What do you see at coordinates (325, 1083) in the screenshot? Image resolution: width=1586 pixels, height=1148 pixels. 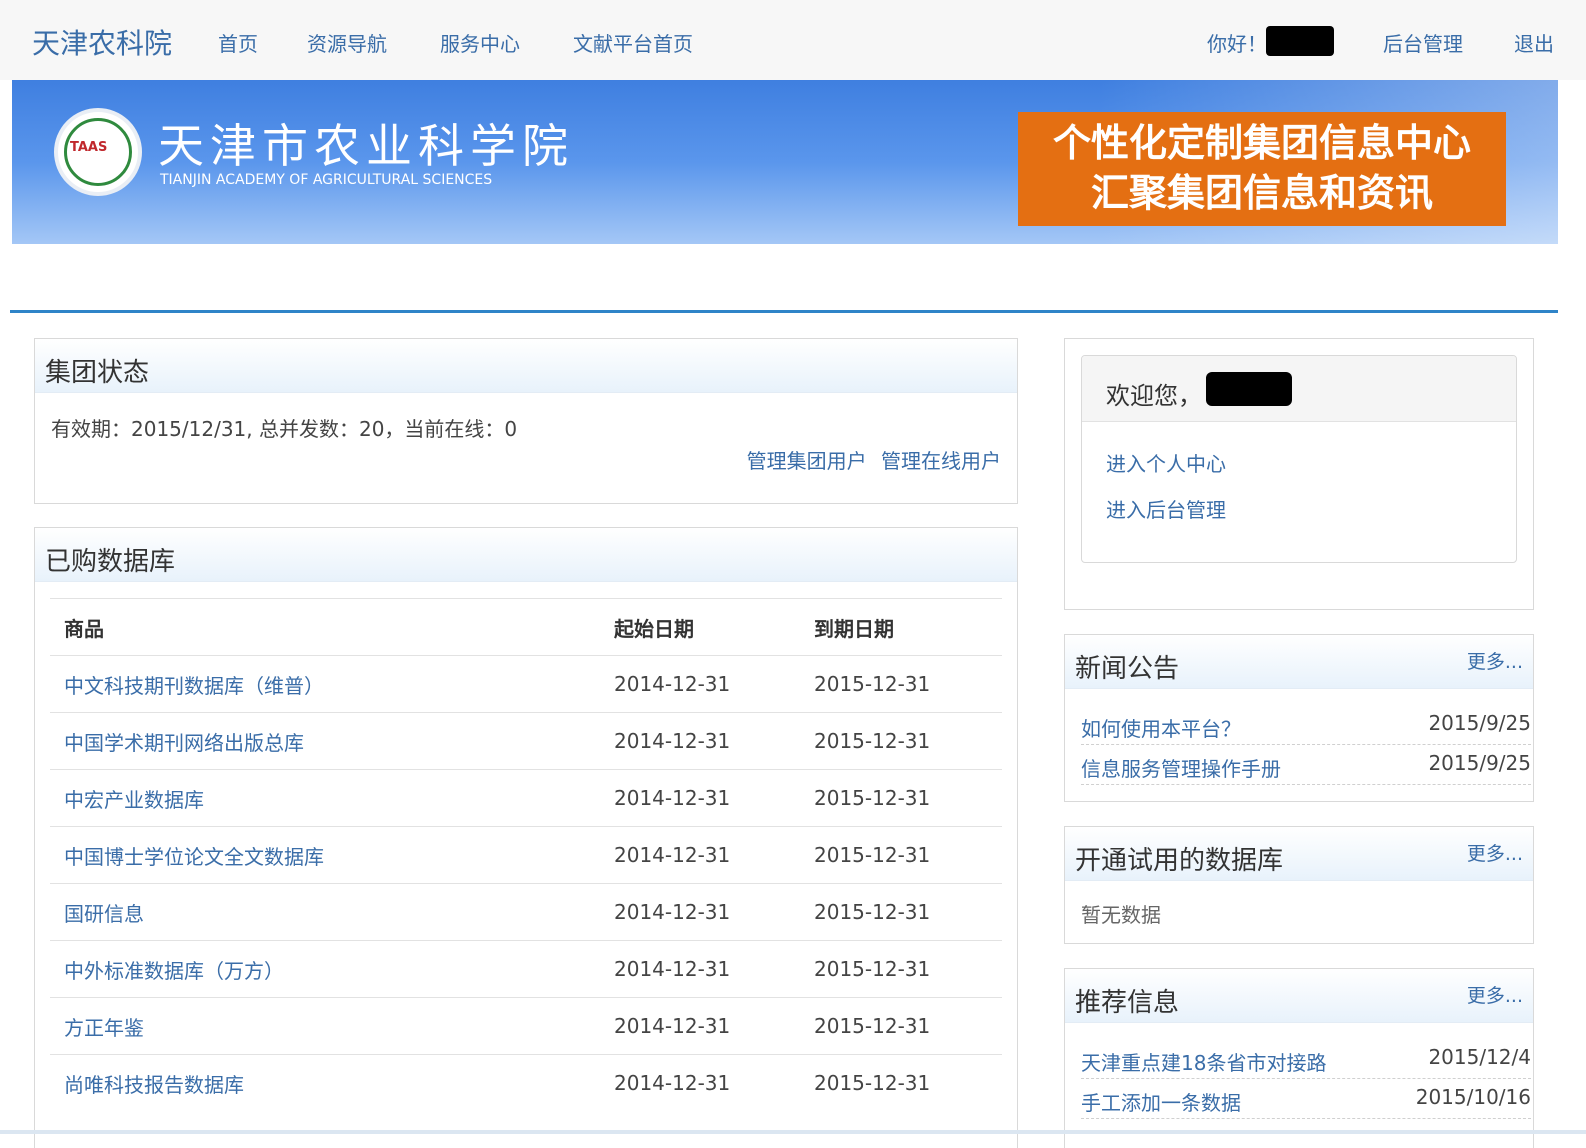 I see `database-name-link: 尚唯科技报告数据库` at bounding box center [325, 1083].